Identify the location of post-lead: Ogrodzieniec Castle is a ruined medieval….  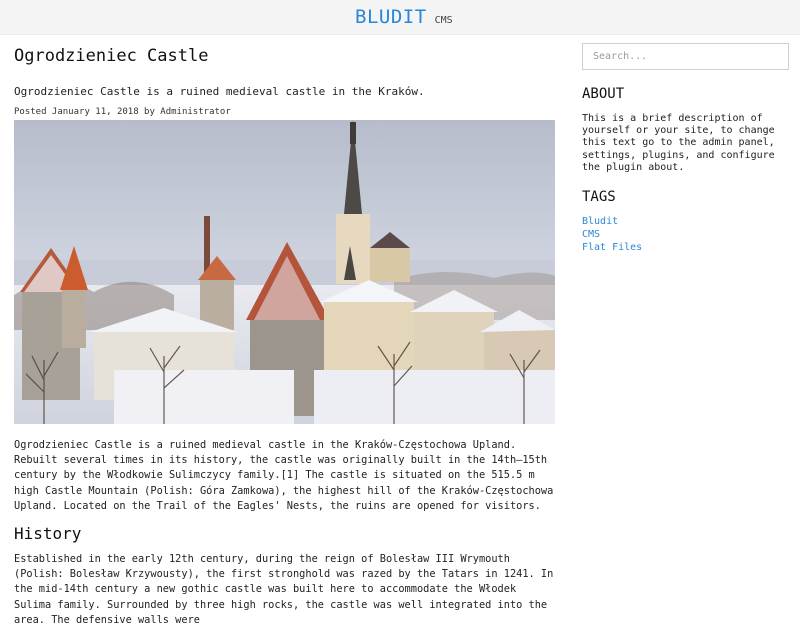
(219, 91).